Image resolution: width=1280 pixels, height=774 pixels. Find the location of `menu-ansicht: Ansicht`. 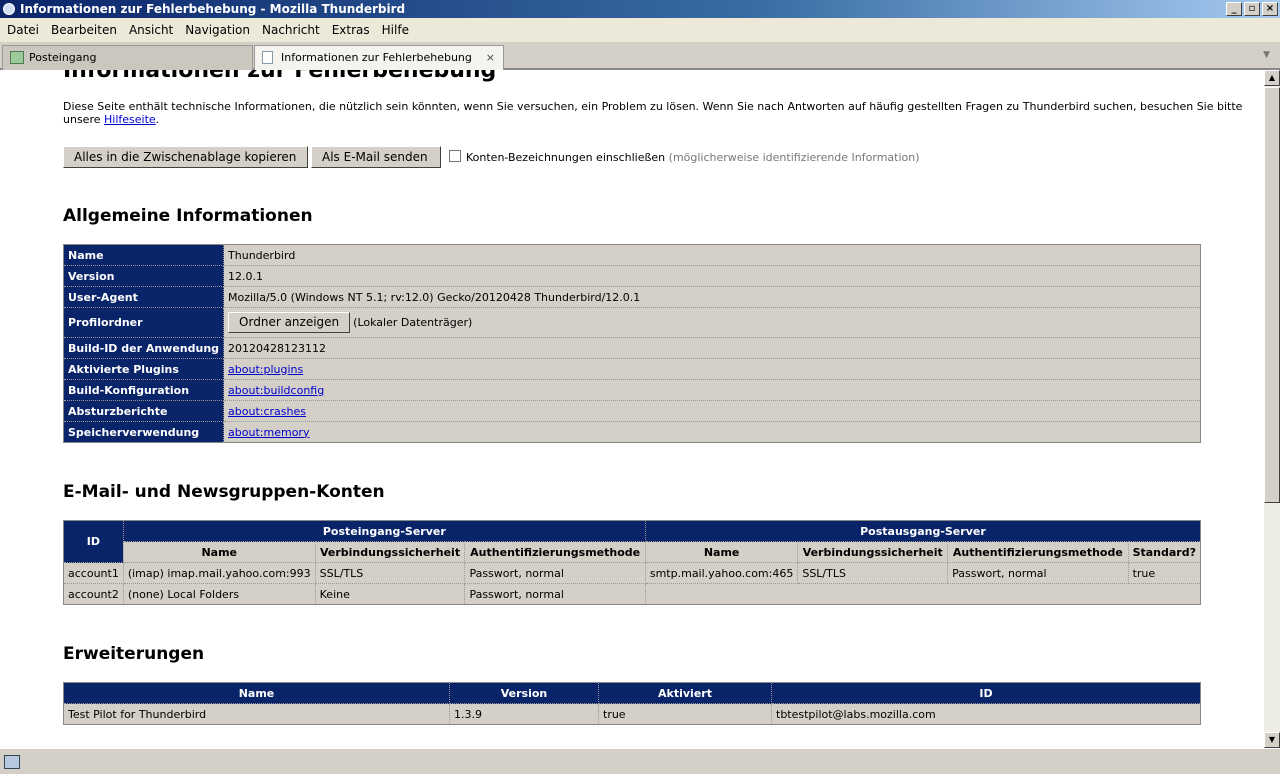

menu-ansicht: Ansicht is located at coordinates (151, 30).